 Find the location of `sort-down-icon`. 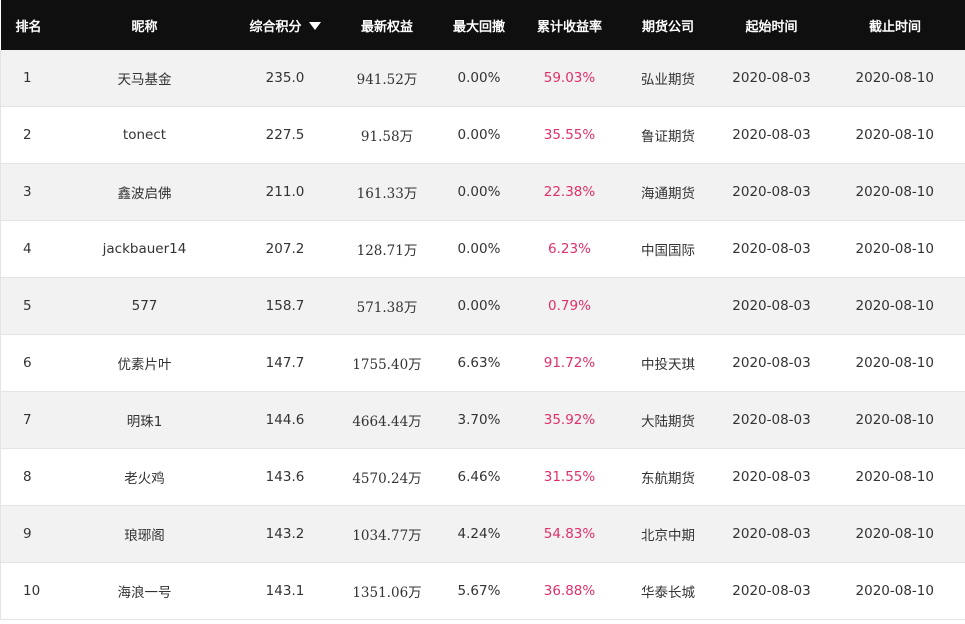

sort-down-icon is located at coordinates (314, 25).